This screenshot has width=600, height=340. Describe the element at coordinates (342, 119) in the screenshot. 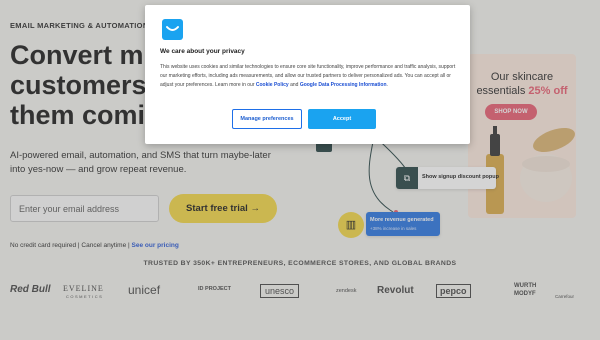

I see `accept-button: Accept` at that location.